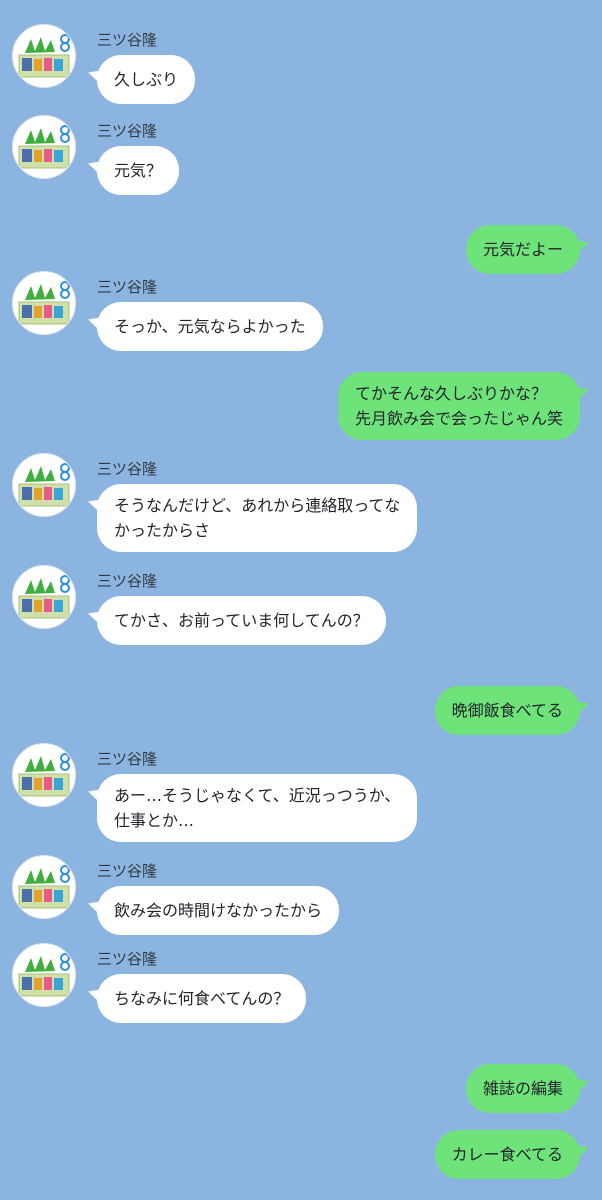 This screenshot has width=602, height=1200. Describe the element at coordinates (450, 393) in the screenshot. I see `message-text: てかそんな久しぶりかな？` at that location.